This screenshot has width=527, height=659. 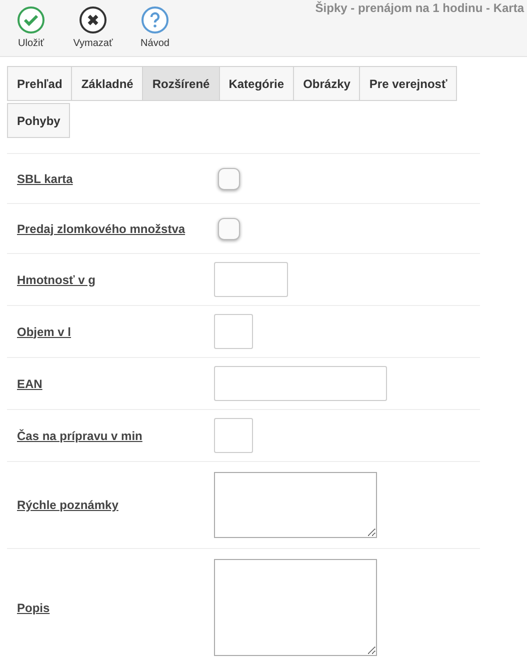 I want to click on tab: Pre verejnosť, so click(x=408, y=83).